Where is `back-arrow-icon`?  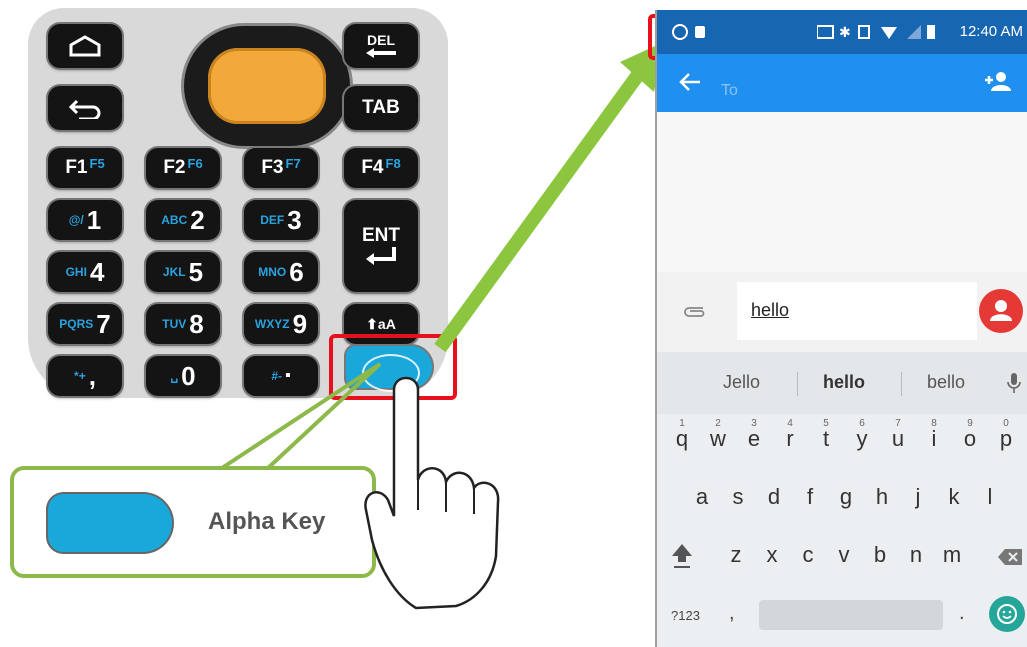
back-arrow-icon is located at coordinates (690, 82).